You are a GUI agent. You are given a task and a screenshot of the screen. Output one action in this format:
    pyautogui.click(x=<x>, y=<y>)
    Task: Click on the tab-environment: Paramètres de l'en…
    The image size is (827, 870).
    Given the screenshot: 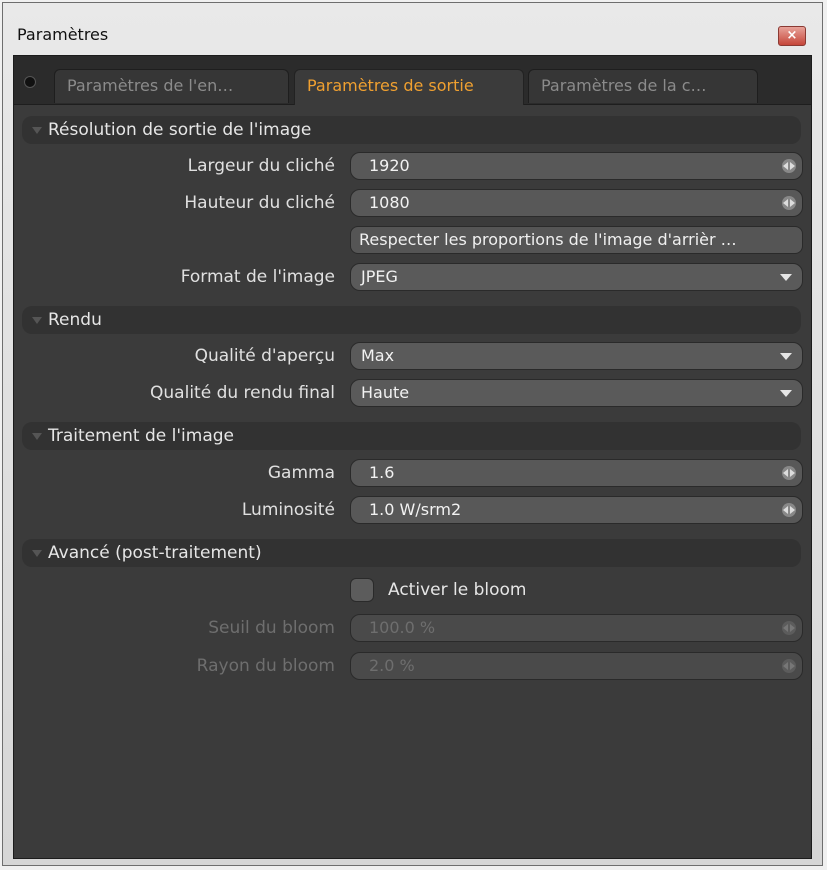 What is the action you would take?
    pyautogui.click(x=171, y=86)
    